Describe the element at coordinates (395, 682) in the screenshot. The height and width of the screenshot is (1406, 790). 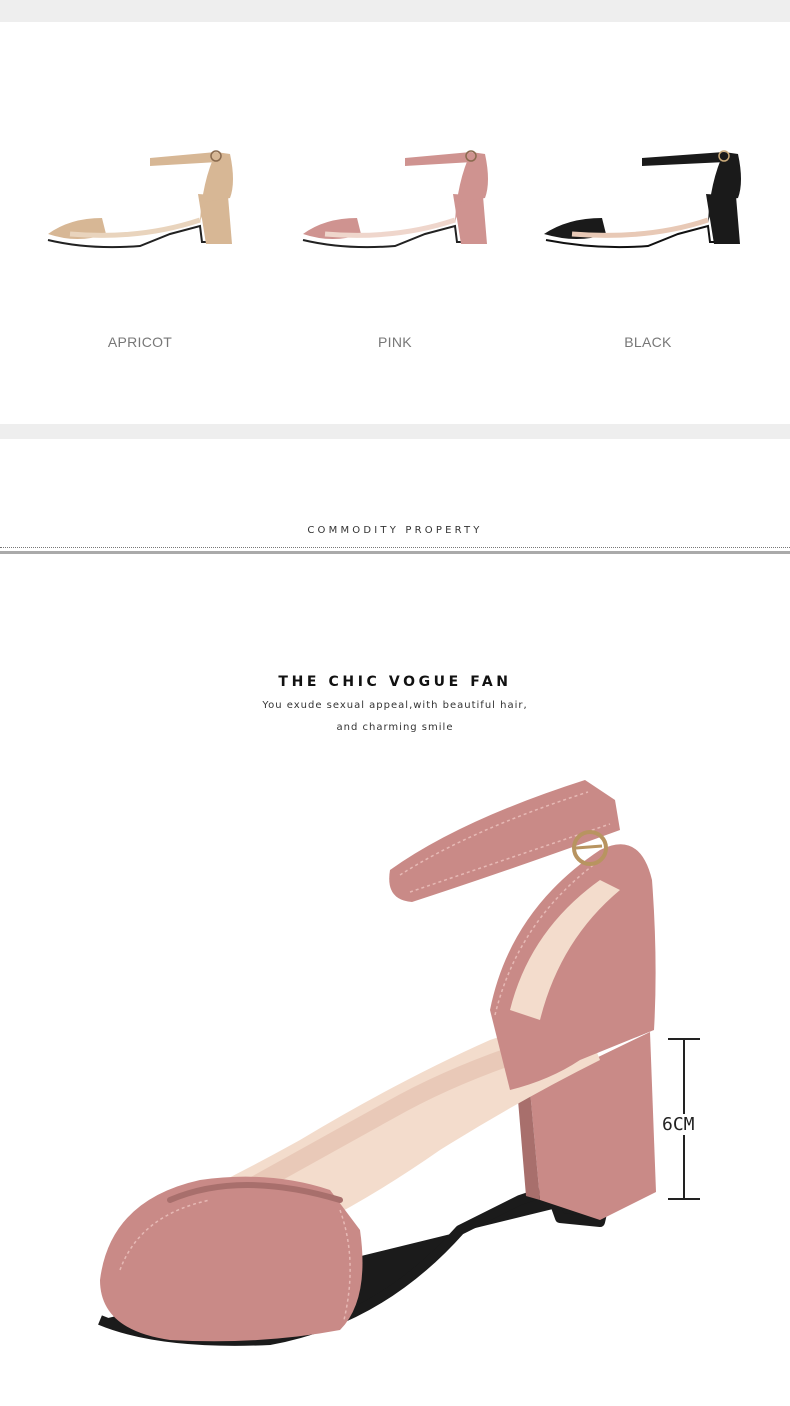
I see `headline: THE CHIC VOGUE FAN` at that location.